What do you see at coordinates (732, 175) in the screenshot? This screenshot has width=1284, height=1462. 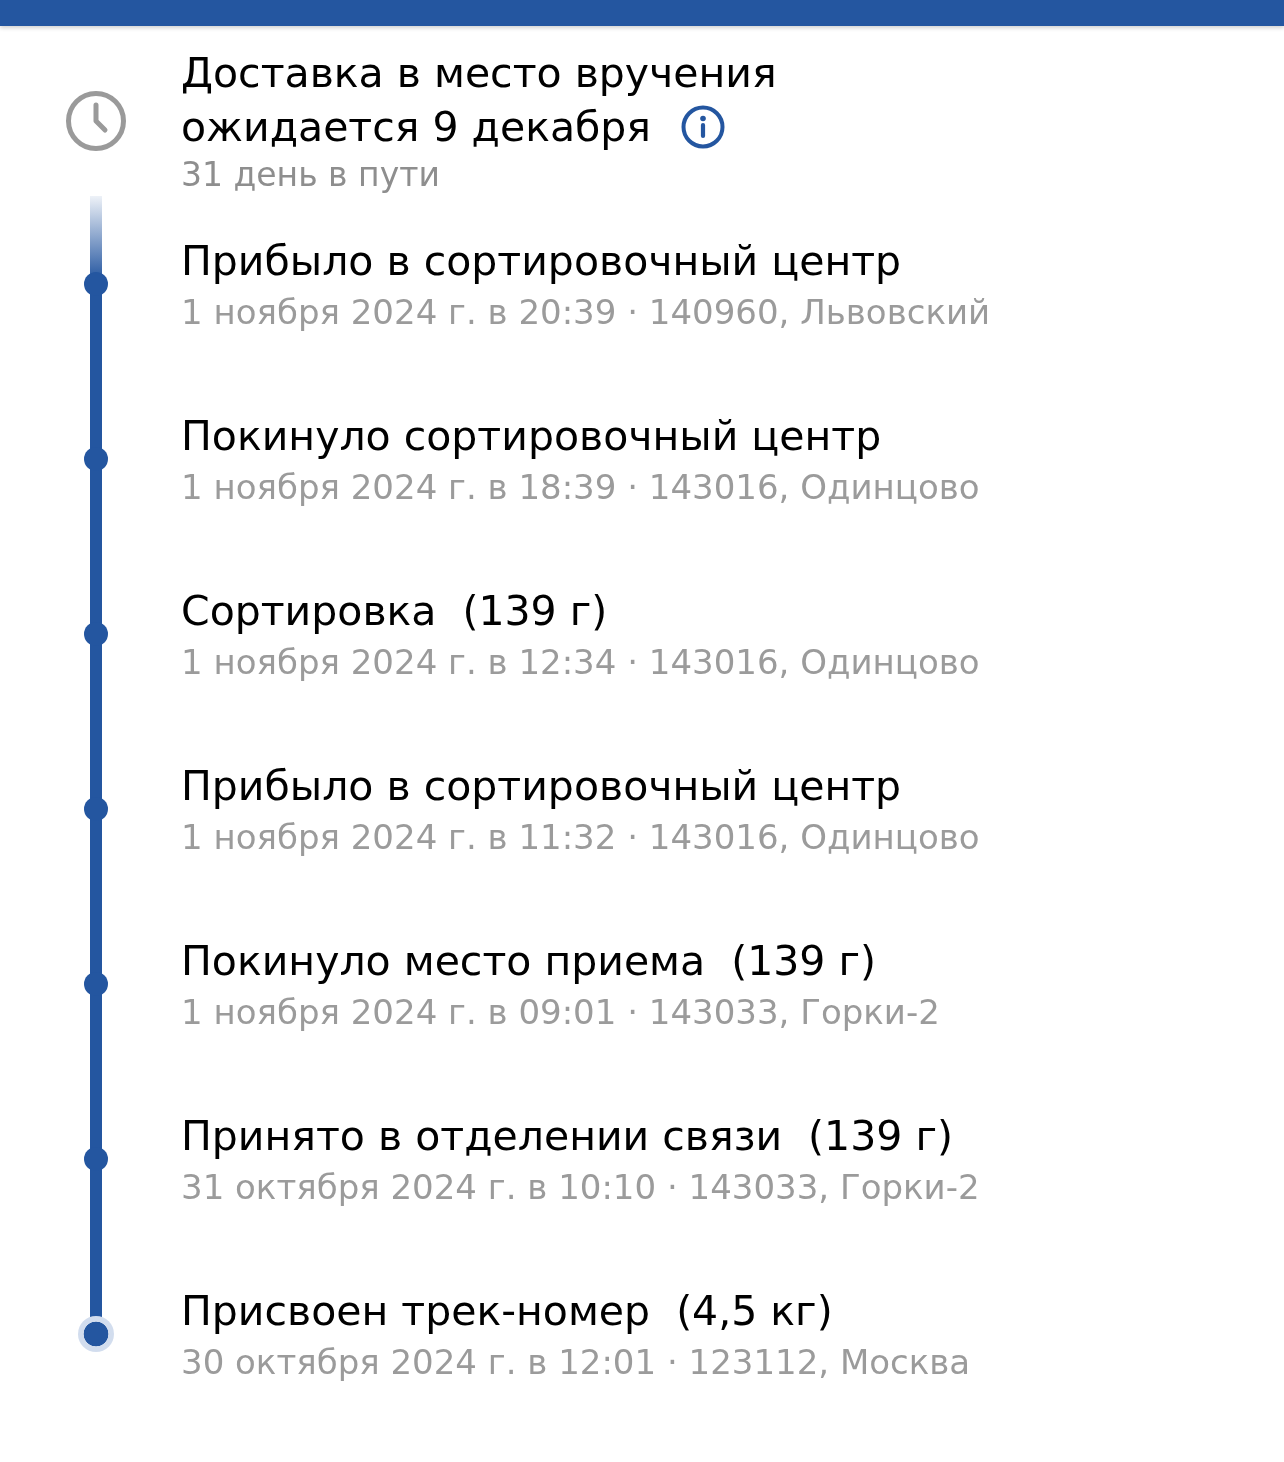 I see `transit-days: 31 день в пути` at bounding box center [732, 175].